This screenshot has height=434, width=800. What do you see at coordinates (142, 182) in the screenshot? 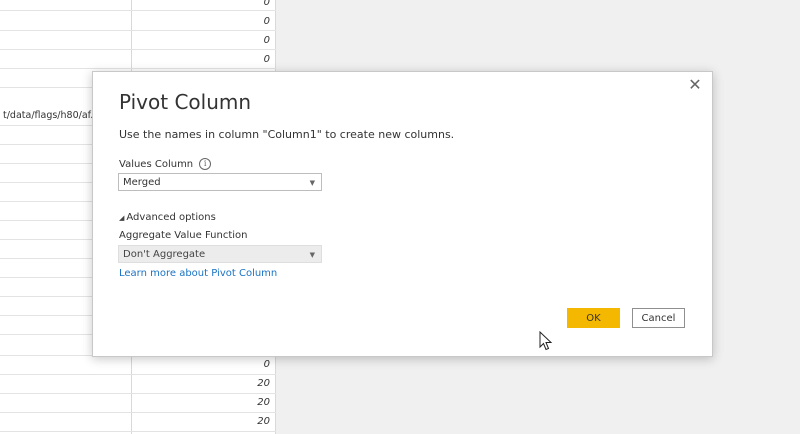
I see `values-column-selected: Merged` at bounding box center [142, 182].